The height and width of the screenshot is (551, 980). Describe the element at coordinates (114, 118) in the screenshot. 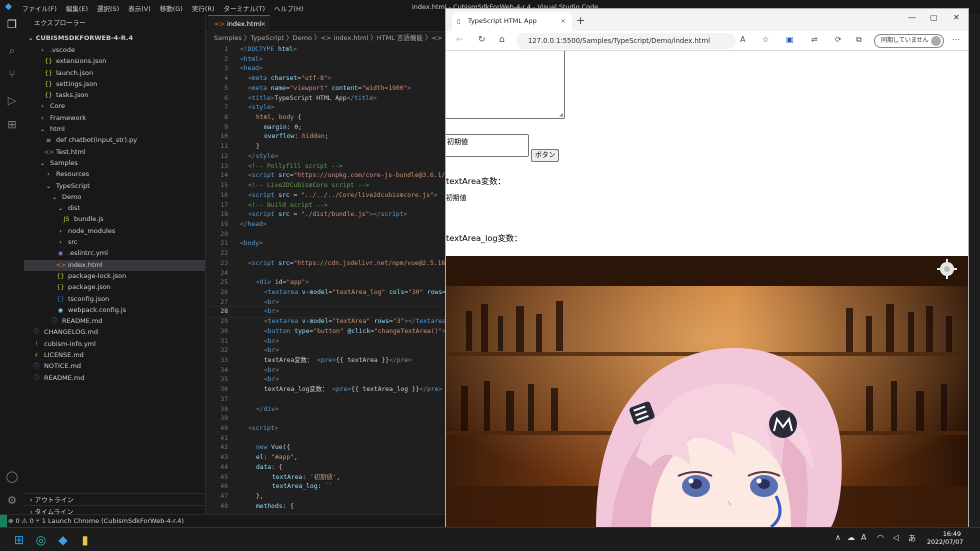

I see `file-tree-item: › Framework` at that location.